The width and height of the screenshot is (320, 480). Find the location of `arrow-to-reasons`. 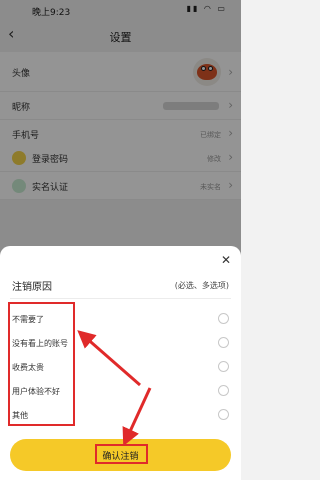

arrow-to-reasons is located at coordinates (109, 358).